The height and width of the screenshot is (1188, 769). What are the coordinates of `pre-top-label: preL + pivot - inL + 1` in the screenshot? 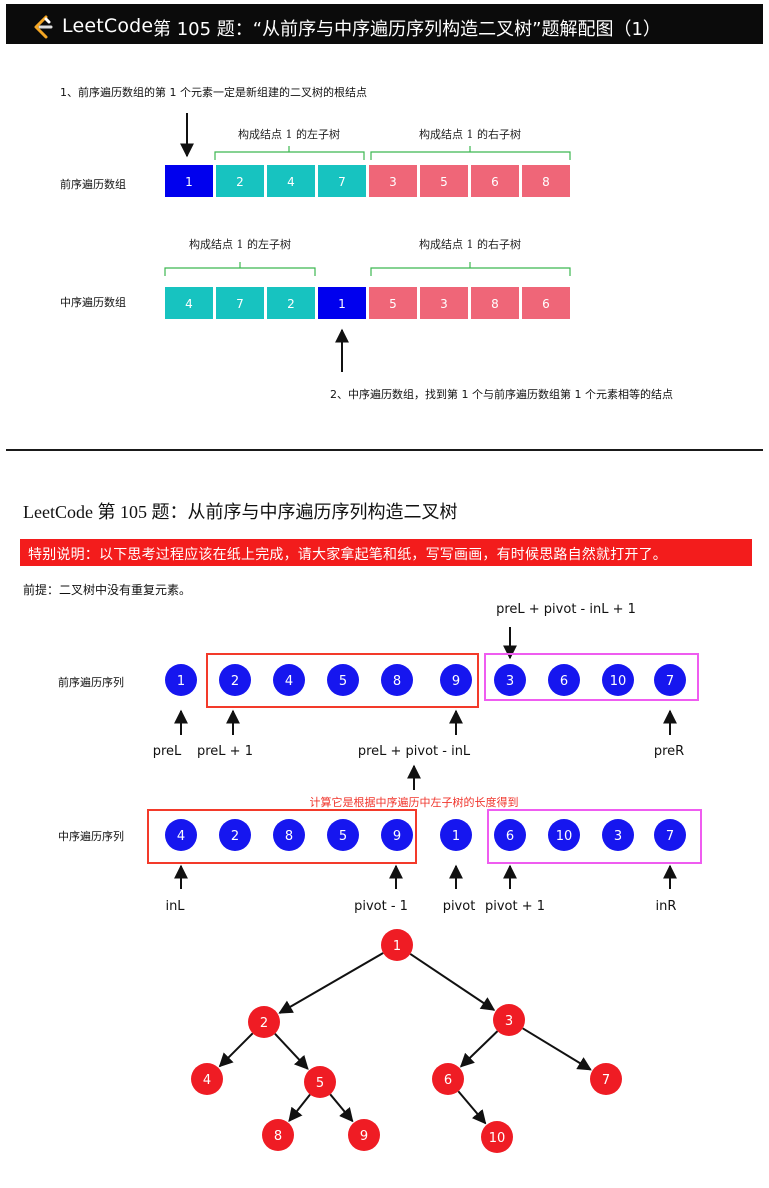 It's located at (566, 609).